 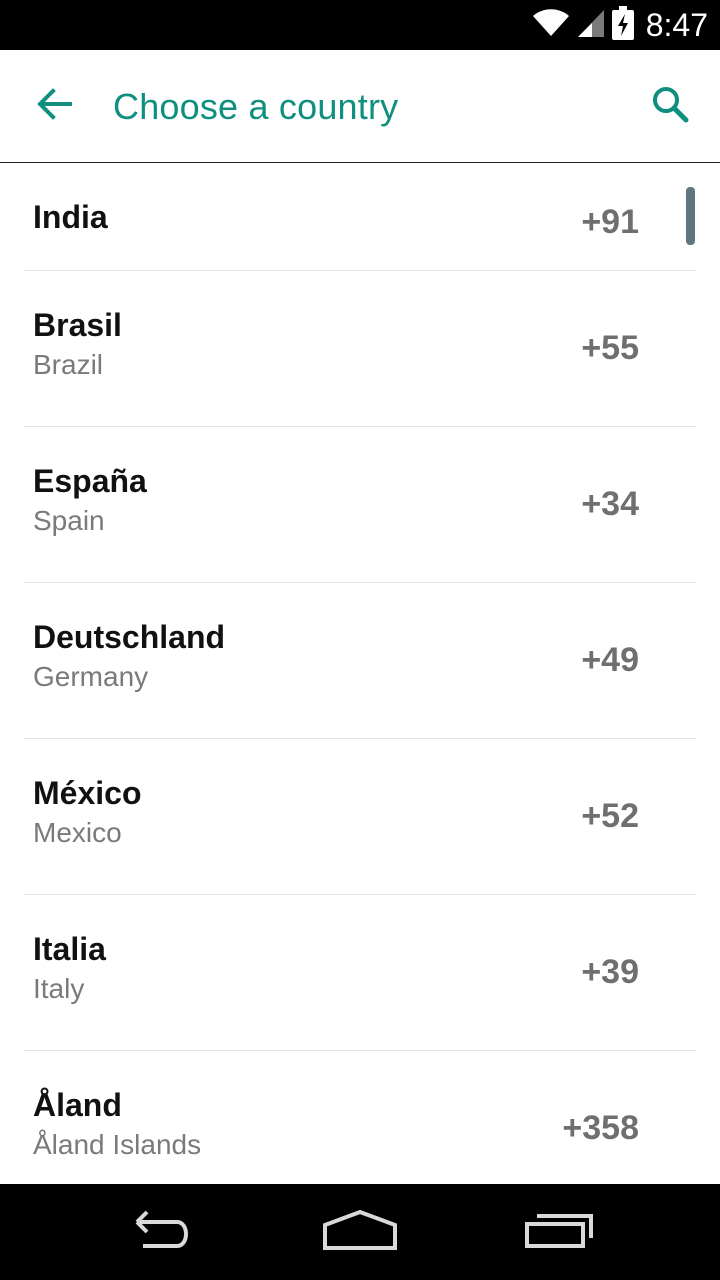 I want to click on country-dial-code: +55, so click(x=610, y=348).